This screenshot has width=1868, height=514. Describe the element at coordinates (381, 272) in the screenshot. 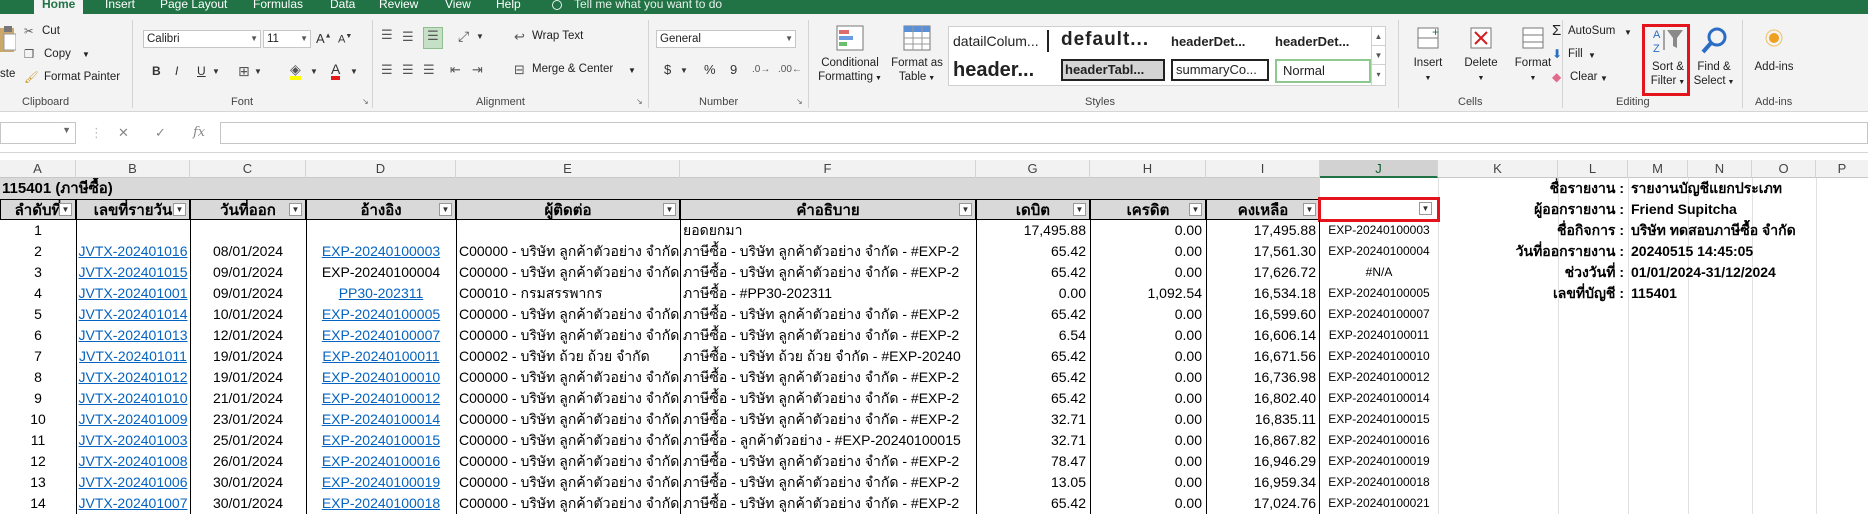

I see `cell-reference: EXP-20240100004` at that location.